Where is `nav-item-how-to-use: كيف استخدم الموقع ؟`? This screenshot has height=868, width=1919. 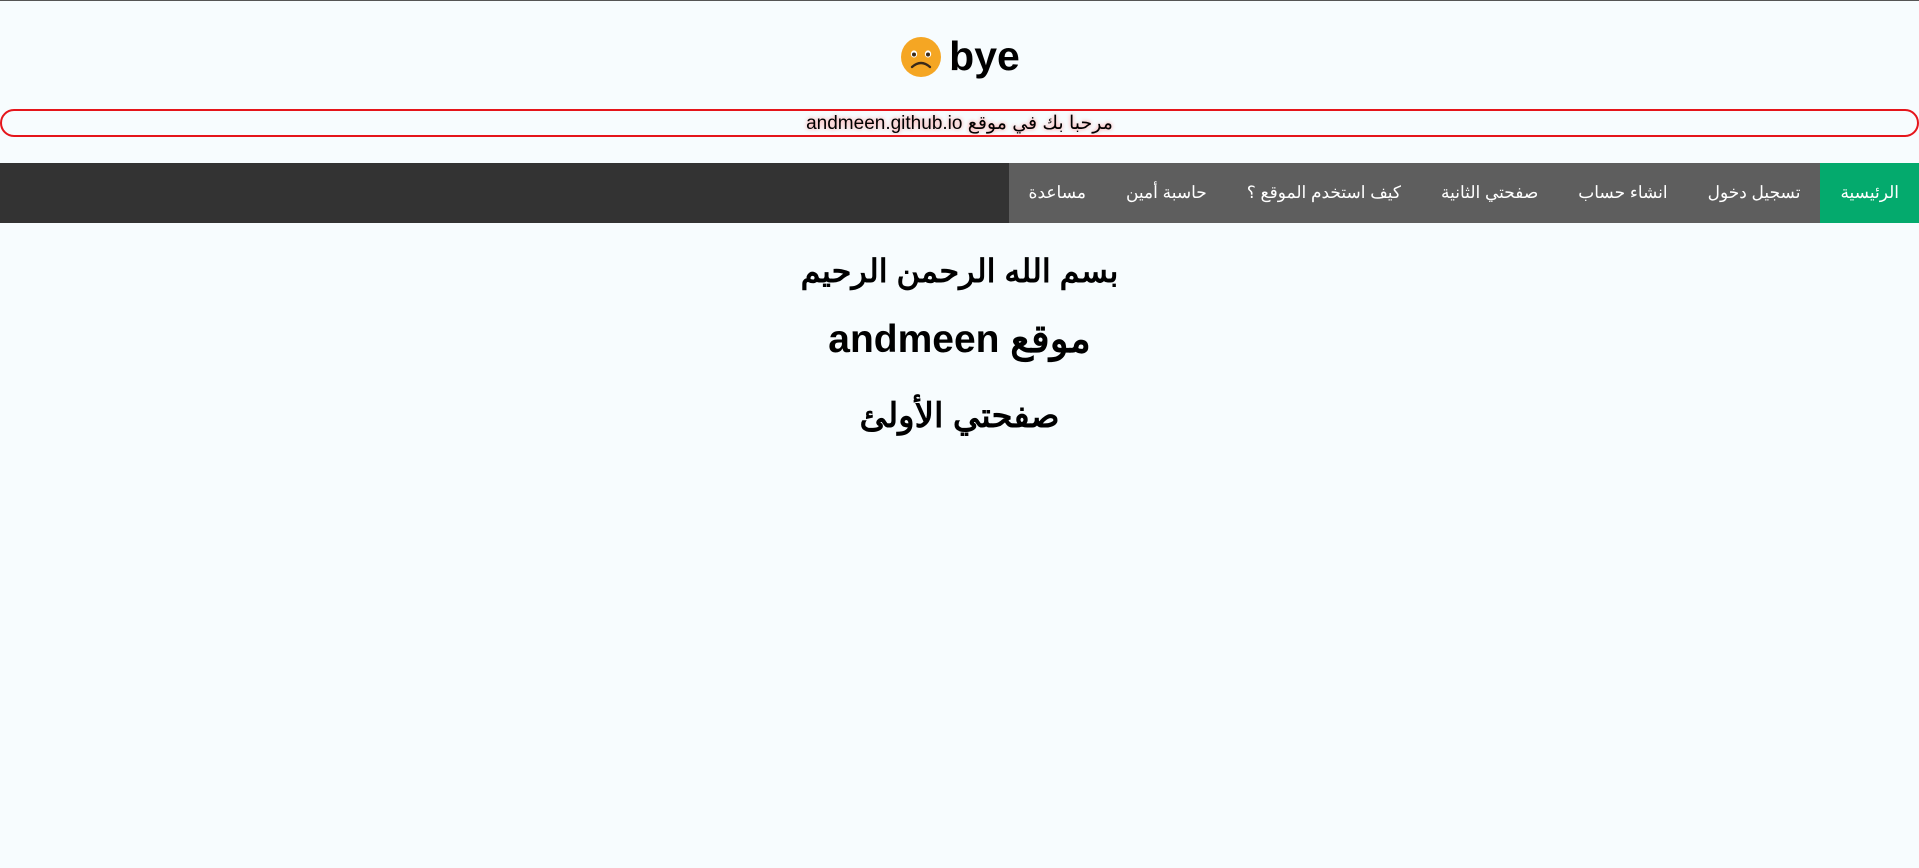 nav-item-how-to-use: كيف استخدم الموقع ؟ is located at coordinates (1324, 193).